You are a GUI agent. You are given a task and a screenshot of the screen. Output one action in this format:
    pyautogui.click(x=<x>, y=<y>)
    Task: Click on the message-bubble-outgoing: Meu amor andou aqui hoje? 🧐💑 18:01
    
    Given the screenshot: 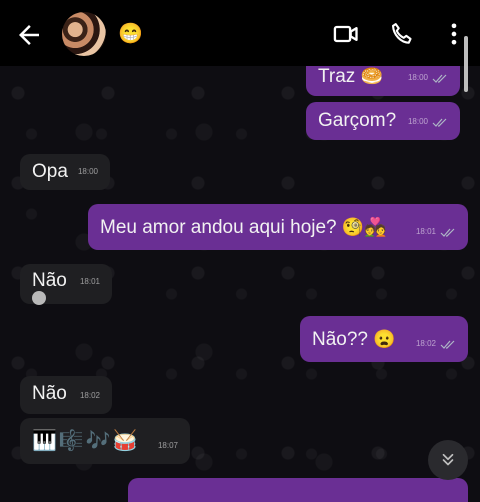 What is the action you would take?
    pyautogui.click(x=278, y=227)
    